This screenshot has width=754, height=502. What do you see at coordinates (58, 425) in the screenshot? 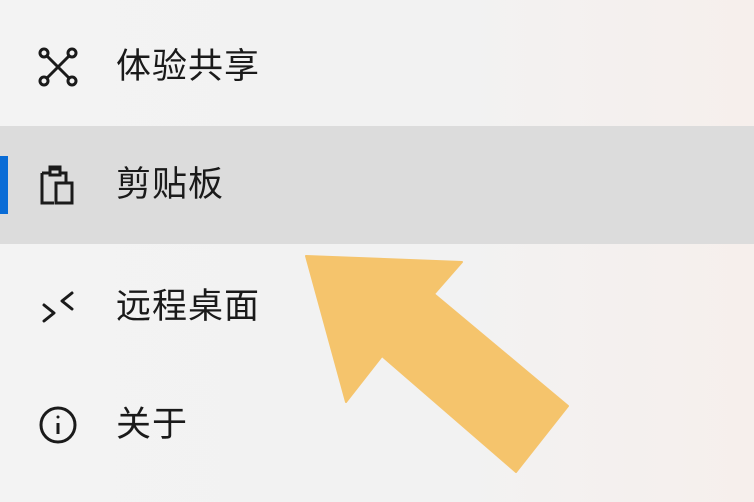
I see `info-icon` at bounding box center [58, 425].